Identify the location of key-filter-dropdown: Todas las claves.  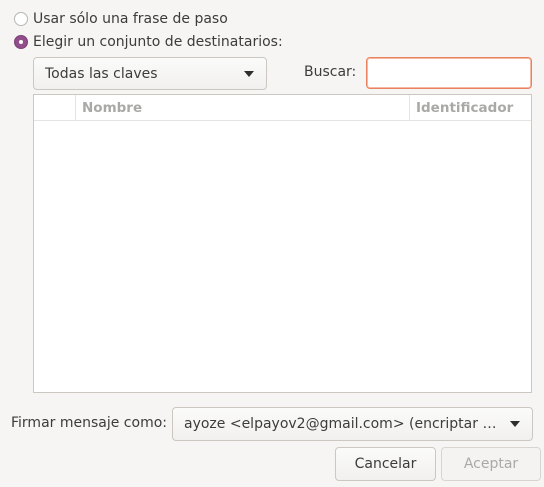
(150, 73).